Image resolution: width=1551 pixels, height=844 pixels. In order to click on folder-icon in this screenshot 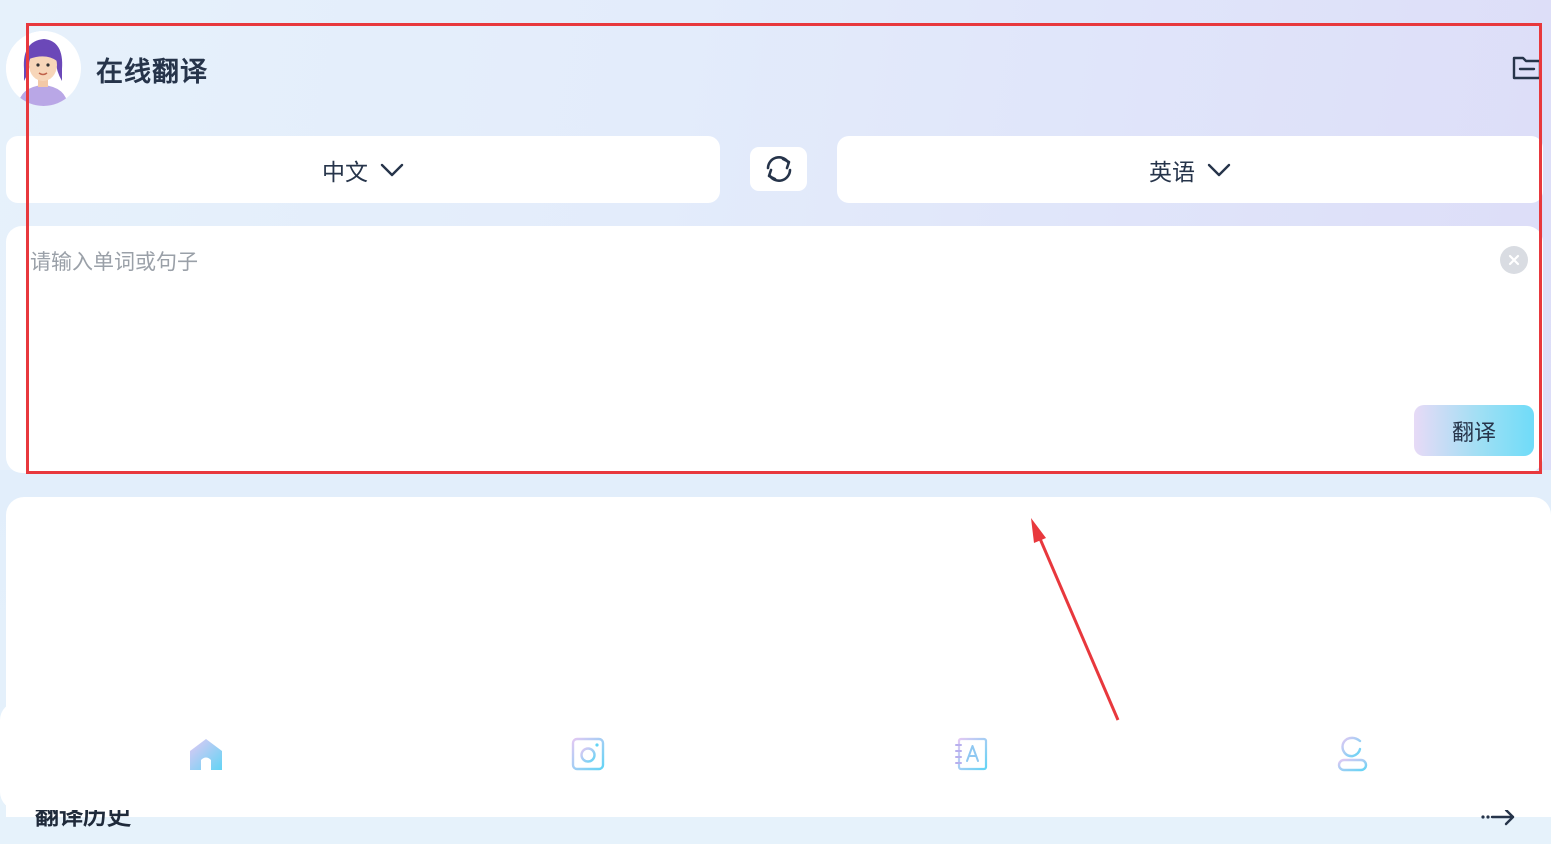, I will do `click(1527, 68)`.